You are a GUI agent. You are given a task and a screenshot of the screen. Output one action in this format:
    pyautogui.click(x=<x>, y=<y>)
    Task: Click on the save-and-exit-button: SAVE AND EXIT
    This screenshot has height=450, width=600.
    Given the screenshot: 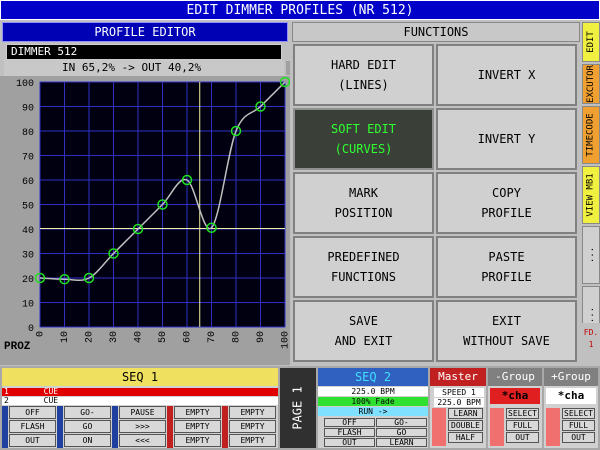 What is the action you would take?
    pyautogui.click(x=363, y=331)
    